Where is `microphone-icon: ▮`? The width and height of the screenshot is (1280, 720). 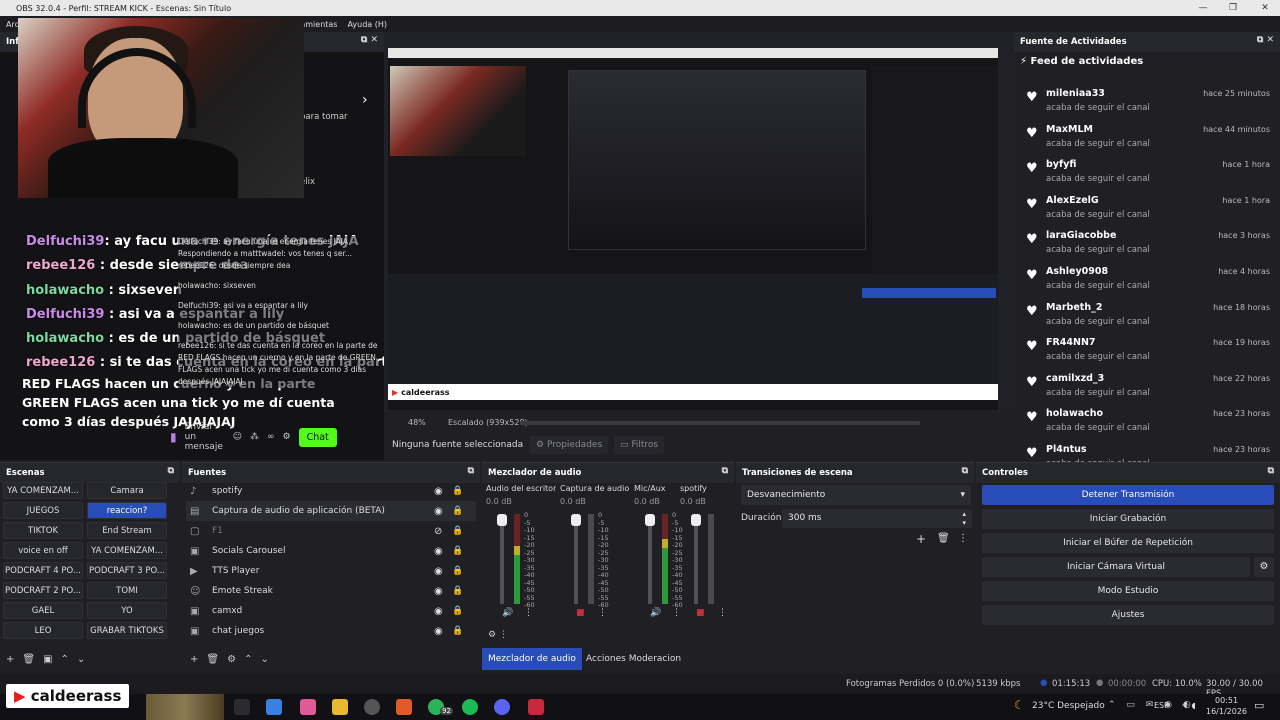
microphone-icon: ▮ is located at coordinates (173, 437).